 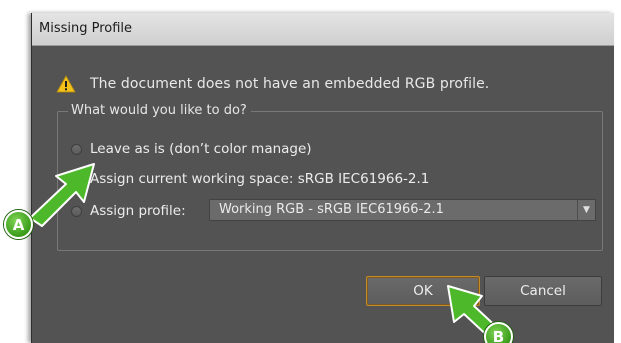 I want to click on warning-icon, so click(x=66, y=84).